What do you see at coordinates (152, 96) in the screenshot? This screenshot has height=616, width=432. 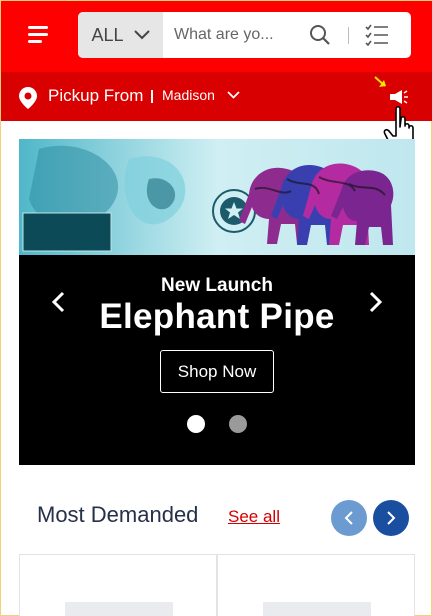 I see `location-divider` at bounding box center [152, 96].